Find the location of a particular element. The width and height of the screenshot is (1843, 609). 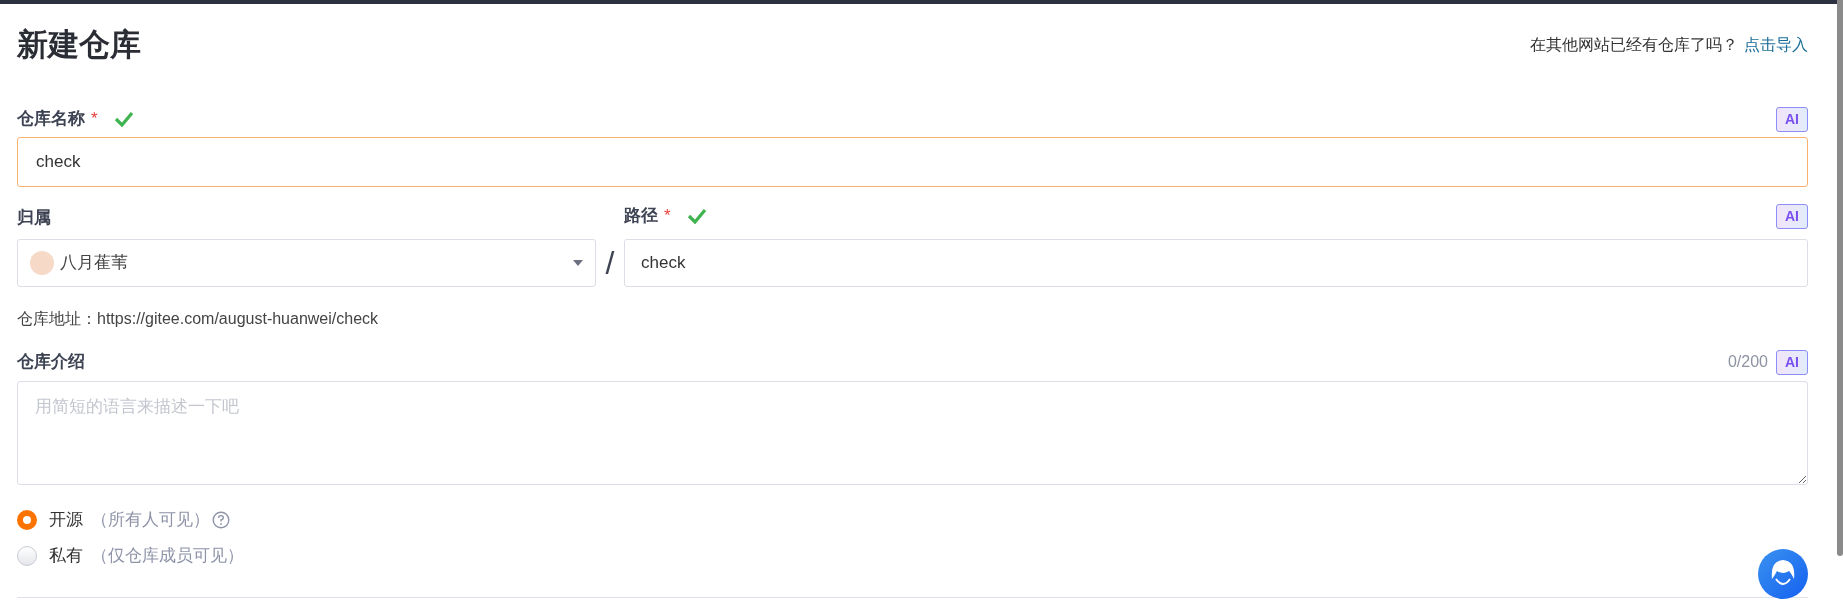

radio-label: 开源 is located at coordinates (66, 520).